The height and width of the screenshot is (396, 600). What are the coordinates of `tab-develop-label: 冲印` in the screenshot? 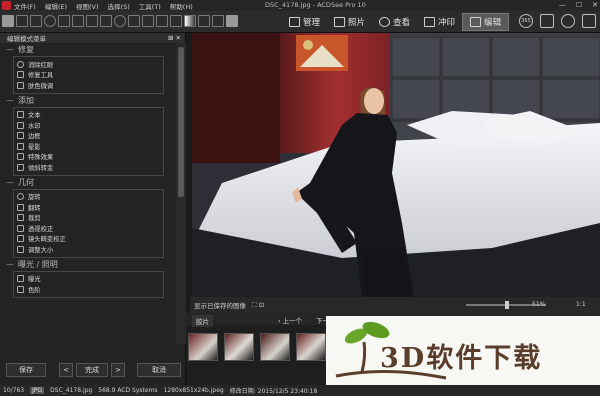 It's located at (447, 23).